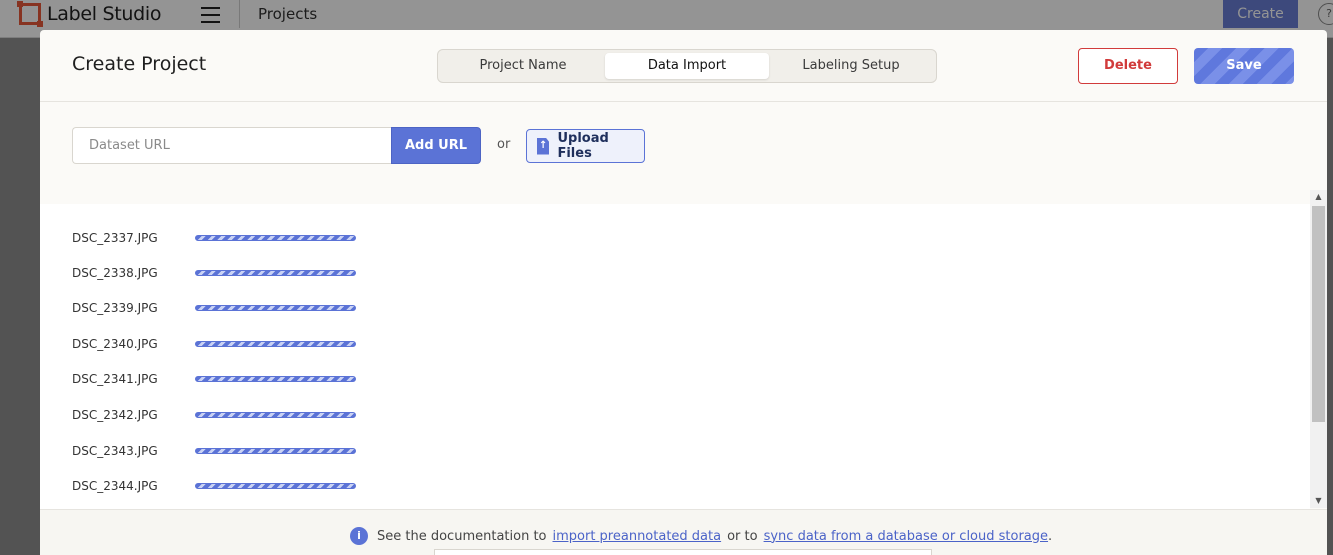 The image size is (1333, 555). Describe the element at coordinates (115, 308) in the screenshot. I see `file-name: DSC_2339.JPG` at that location.